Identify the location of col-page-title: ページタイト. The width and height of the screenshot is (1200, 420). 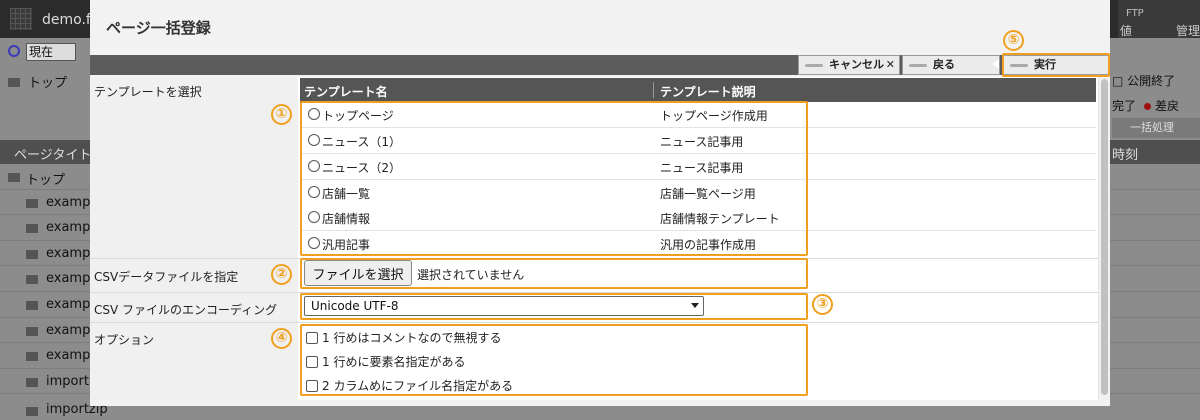
(52, 153).